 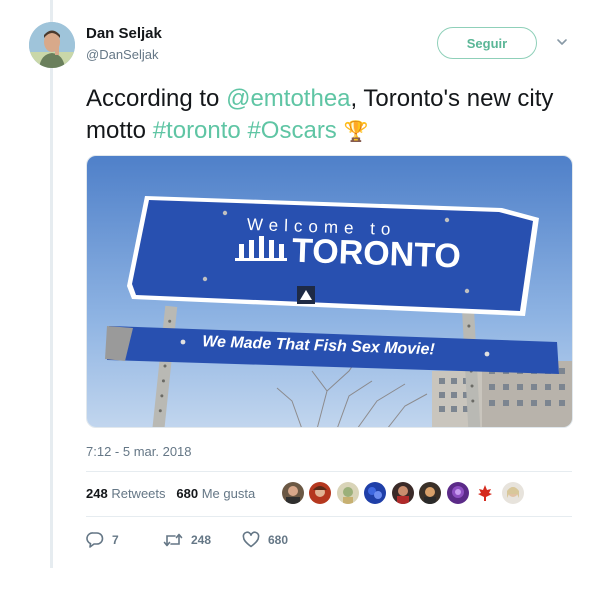 I want to click on sign-city-text: TORONTO, so click(x=376, y=254).